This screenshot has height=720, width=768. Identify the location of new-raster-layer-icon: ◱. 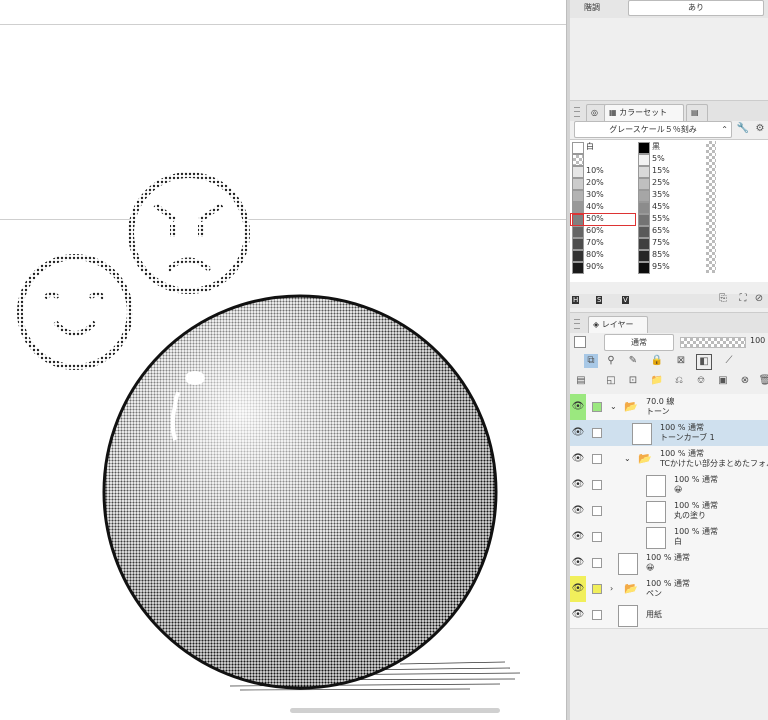
(611, 381).